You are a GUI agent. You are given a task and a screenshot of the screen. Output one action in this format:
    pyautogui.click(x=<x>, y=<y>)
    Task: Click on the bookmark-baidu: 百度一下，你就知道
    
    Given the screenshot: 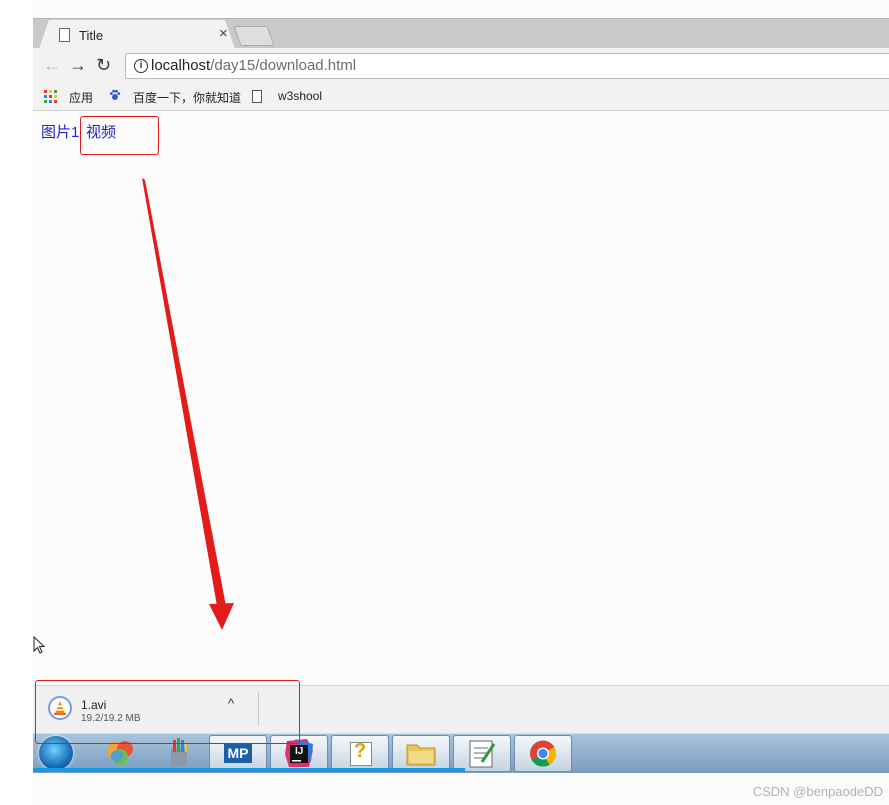 What is the action you would take?
    pyautogui.click(x=187, y=97)
    